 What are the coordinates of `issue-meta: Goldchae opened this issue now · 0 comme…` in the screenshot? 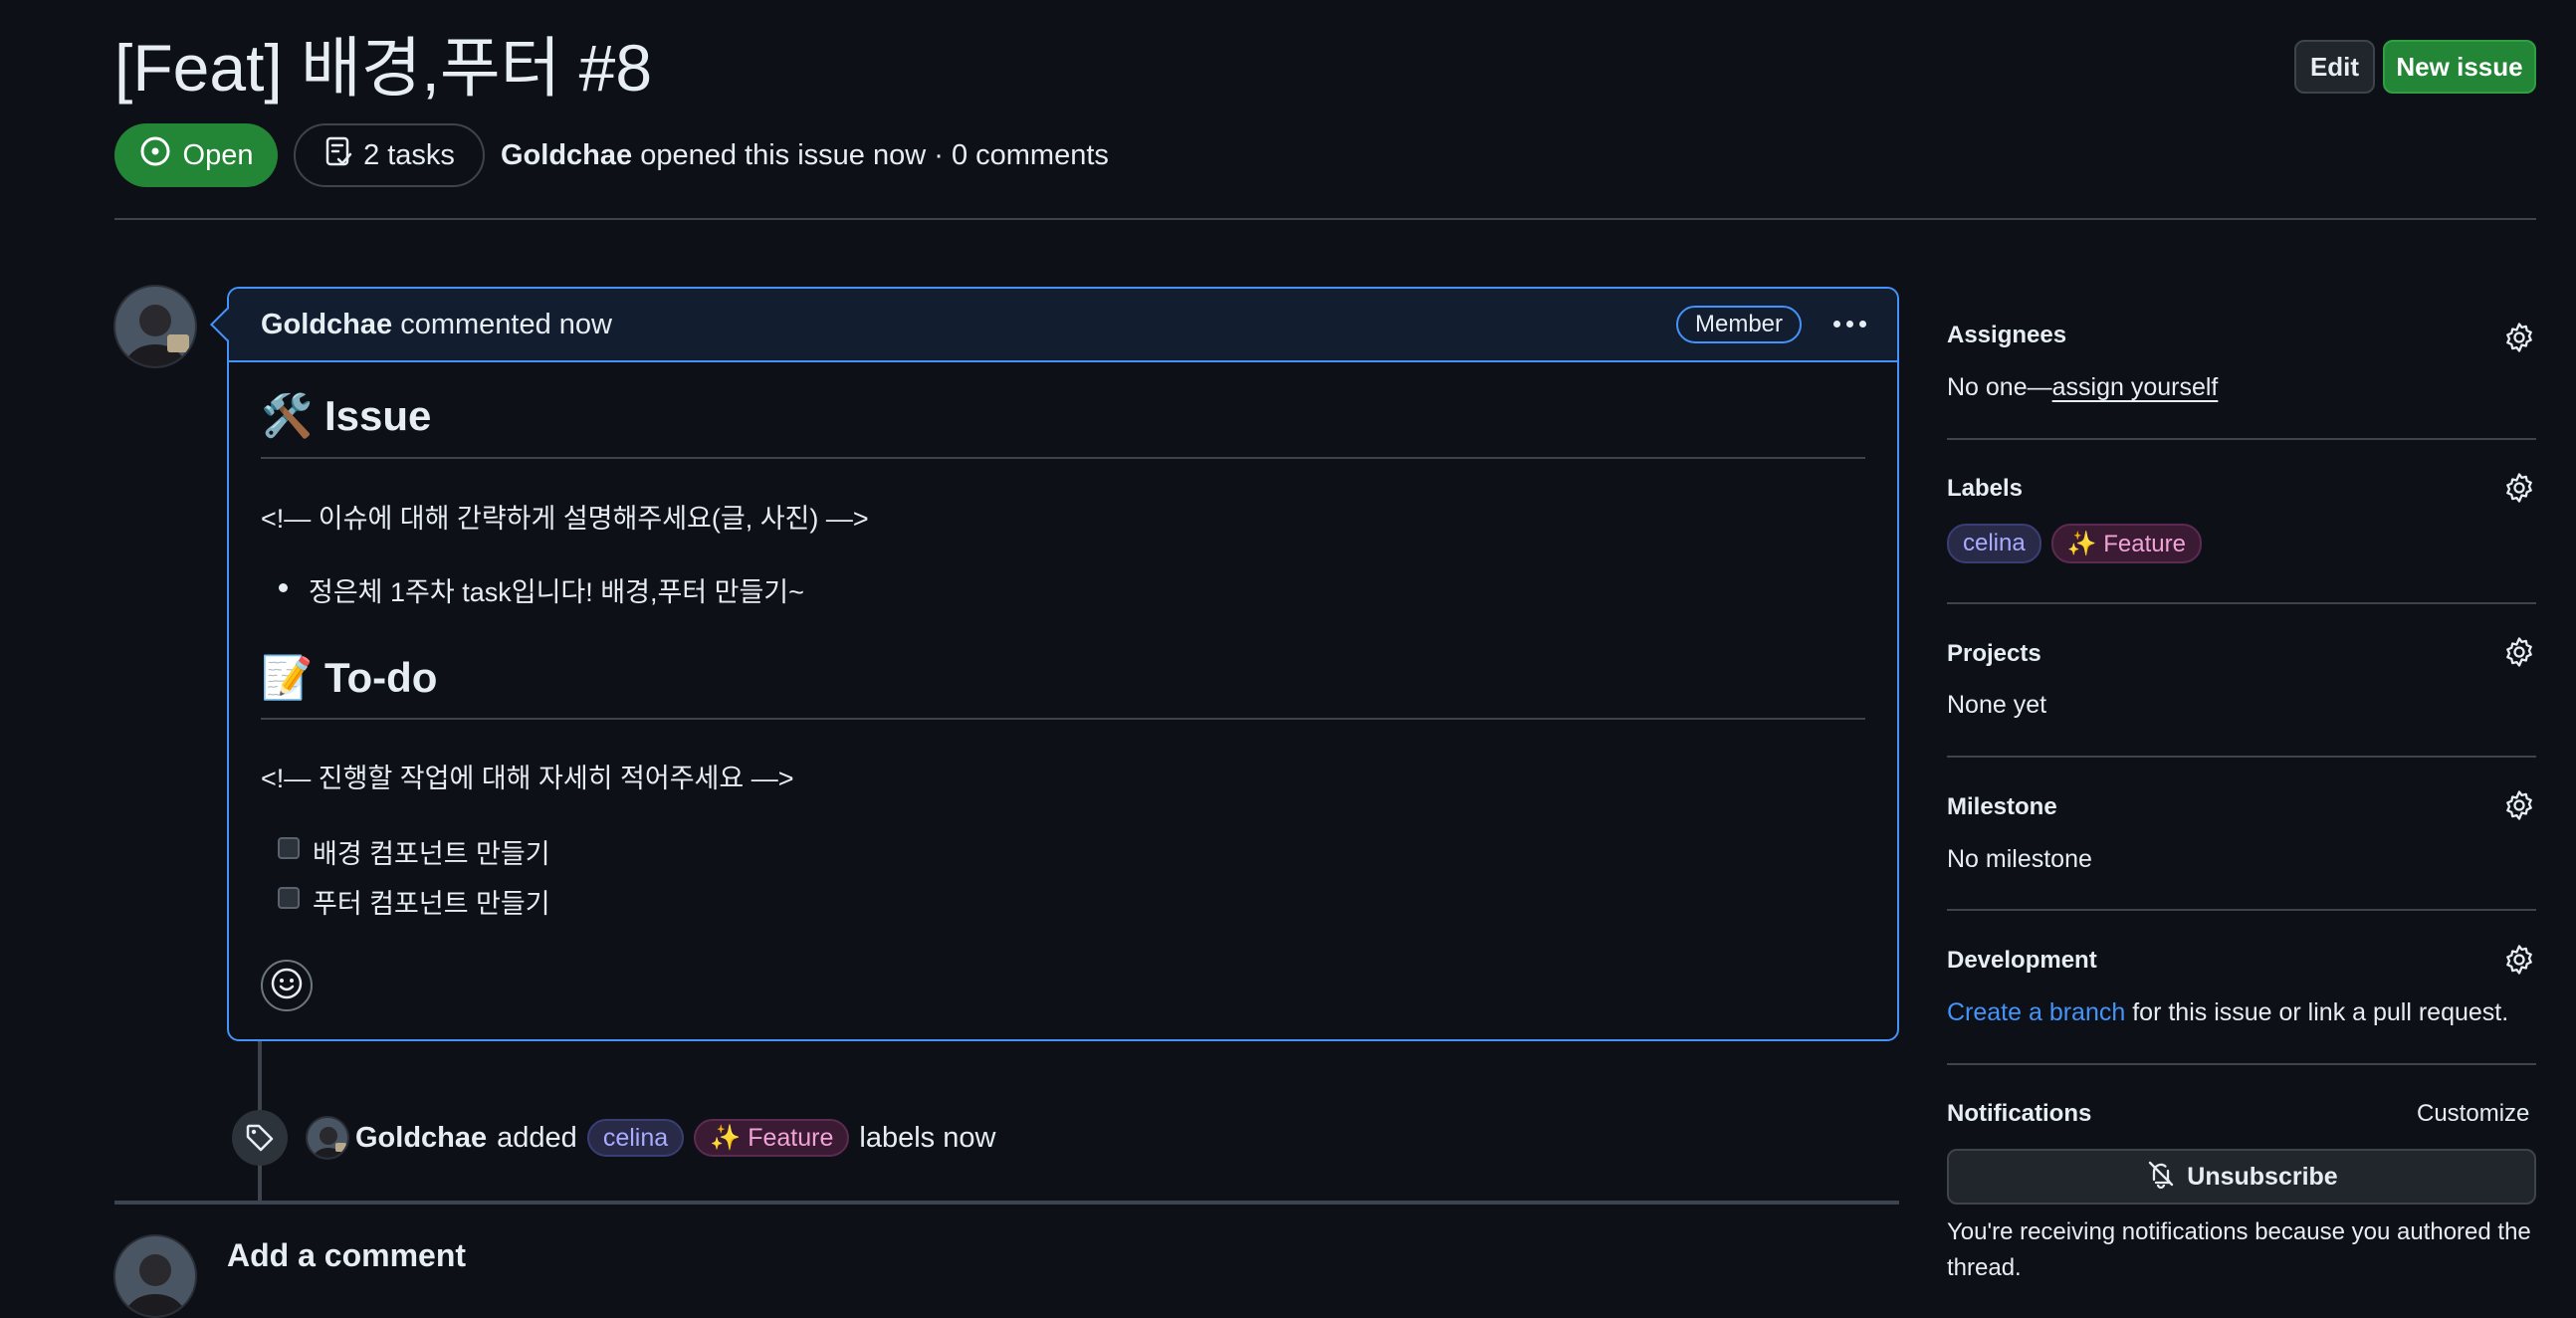 It's located at (805, 155).